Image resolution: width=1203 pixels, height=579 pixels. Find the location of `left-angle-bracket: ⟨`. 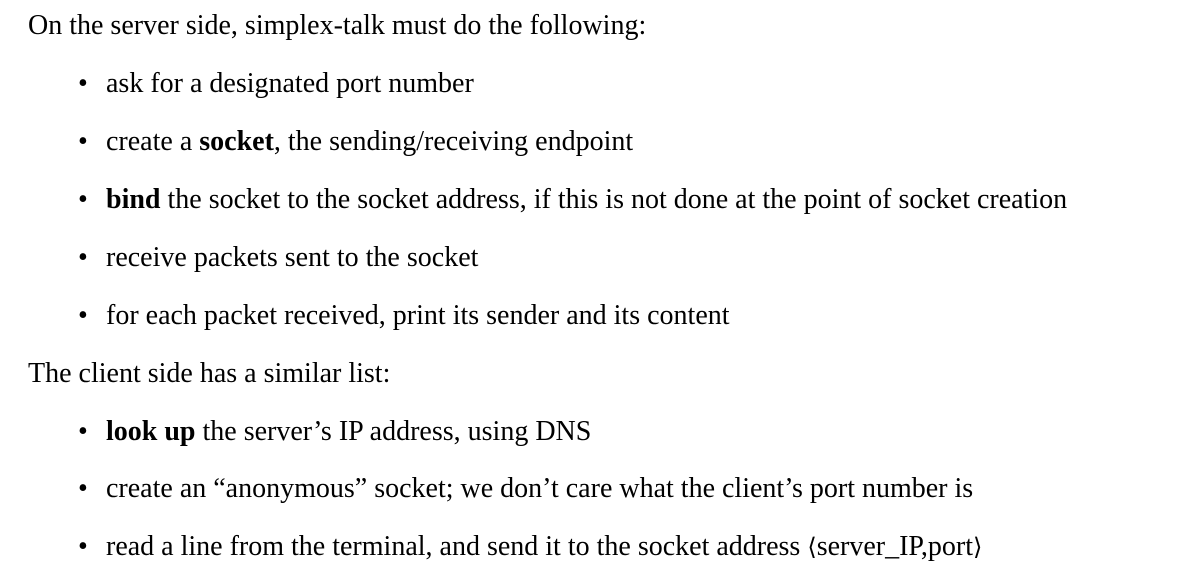

left-angle-bracket: ⟨ is located at coordinates (812, 547).